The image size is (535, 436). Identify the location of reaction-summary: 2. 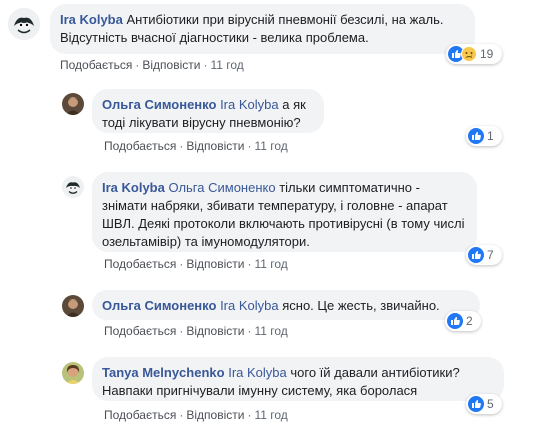
(463, 321).